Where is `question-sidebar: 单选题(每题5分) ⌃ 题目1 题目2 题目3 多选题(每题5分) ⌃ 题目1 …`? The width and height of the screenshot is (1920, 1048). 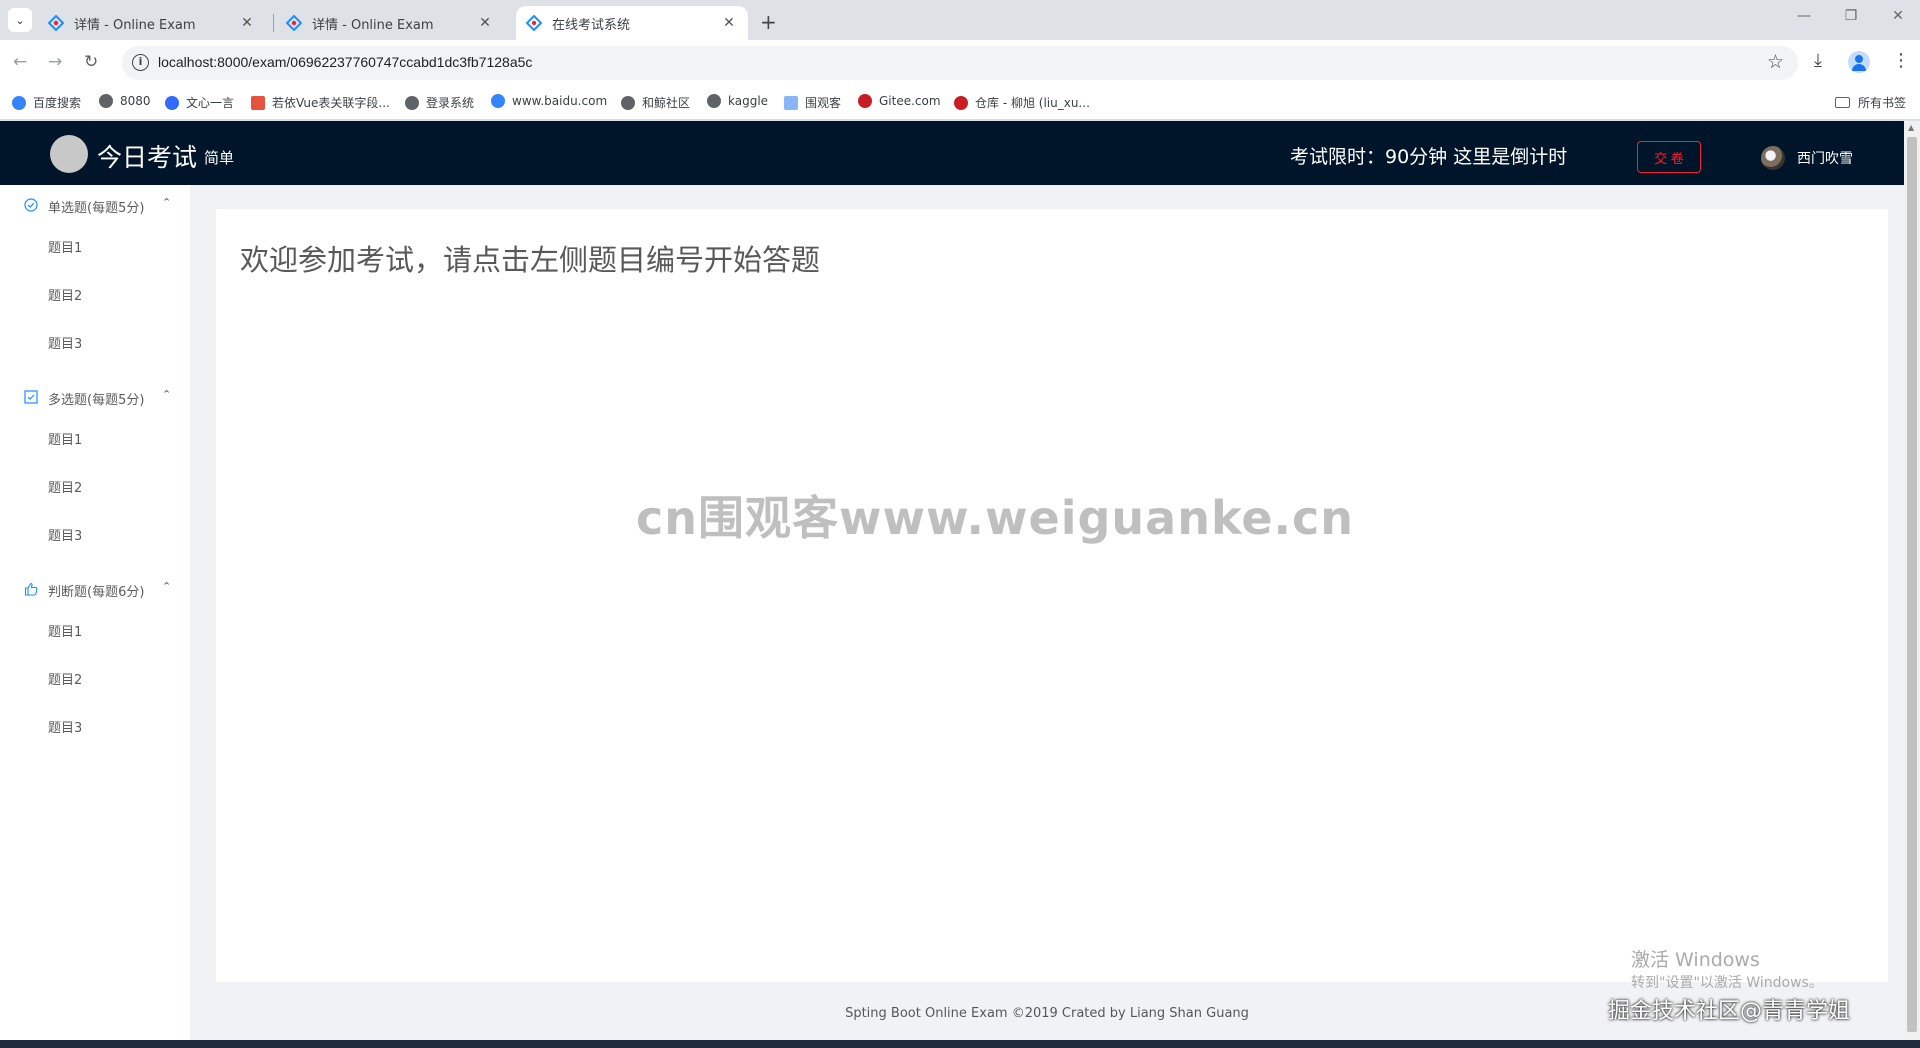 question-sidebar: 单选题(每题5分) ⌃ 题目1 题目2 题目3 多选题(每题5分) ⌃ 题目1 … is located at coordinates (95, 612).